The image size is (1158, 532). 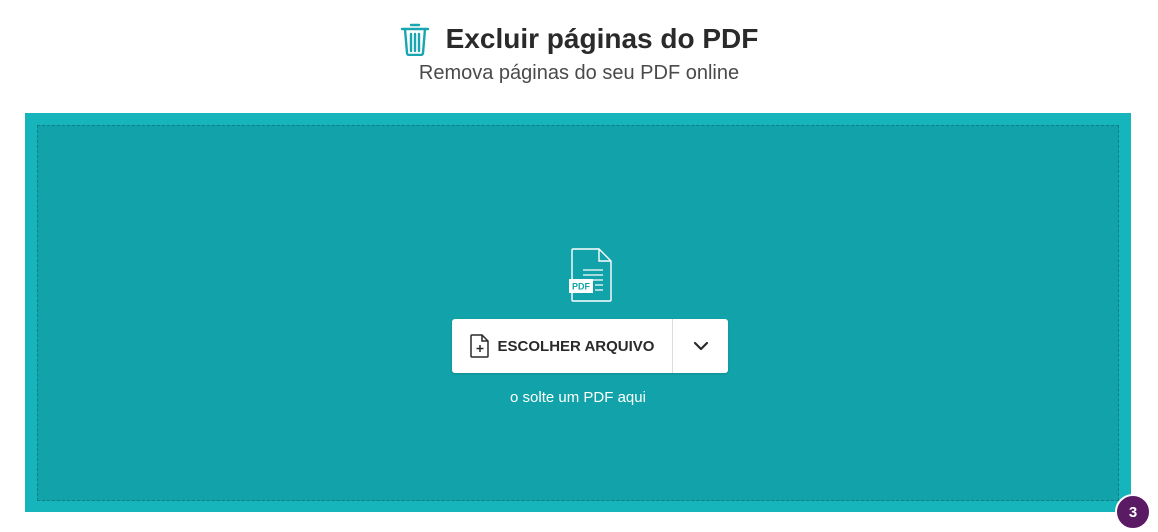 What do you see at coordinates (581, 287) in the screenshot?
I see `pdf-file-icon-label: PDF` at bounding box center [581, 287].